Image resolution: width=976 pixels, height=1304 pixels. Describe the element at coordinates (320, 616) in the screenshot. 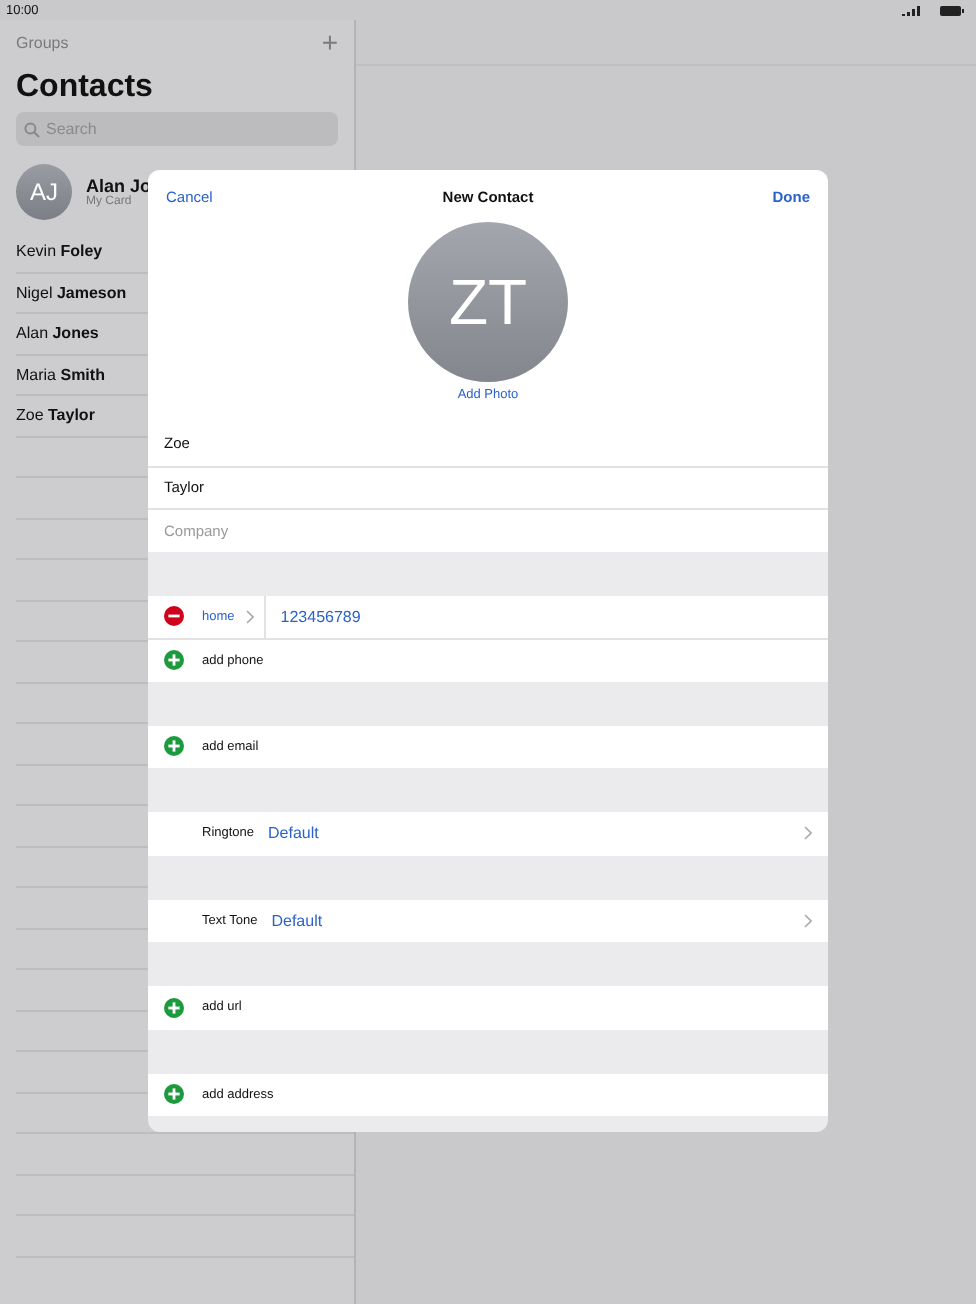

I see `phone-number: 123456789` at that location.